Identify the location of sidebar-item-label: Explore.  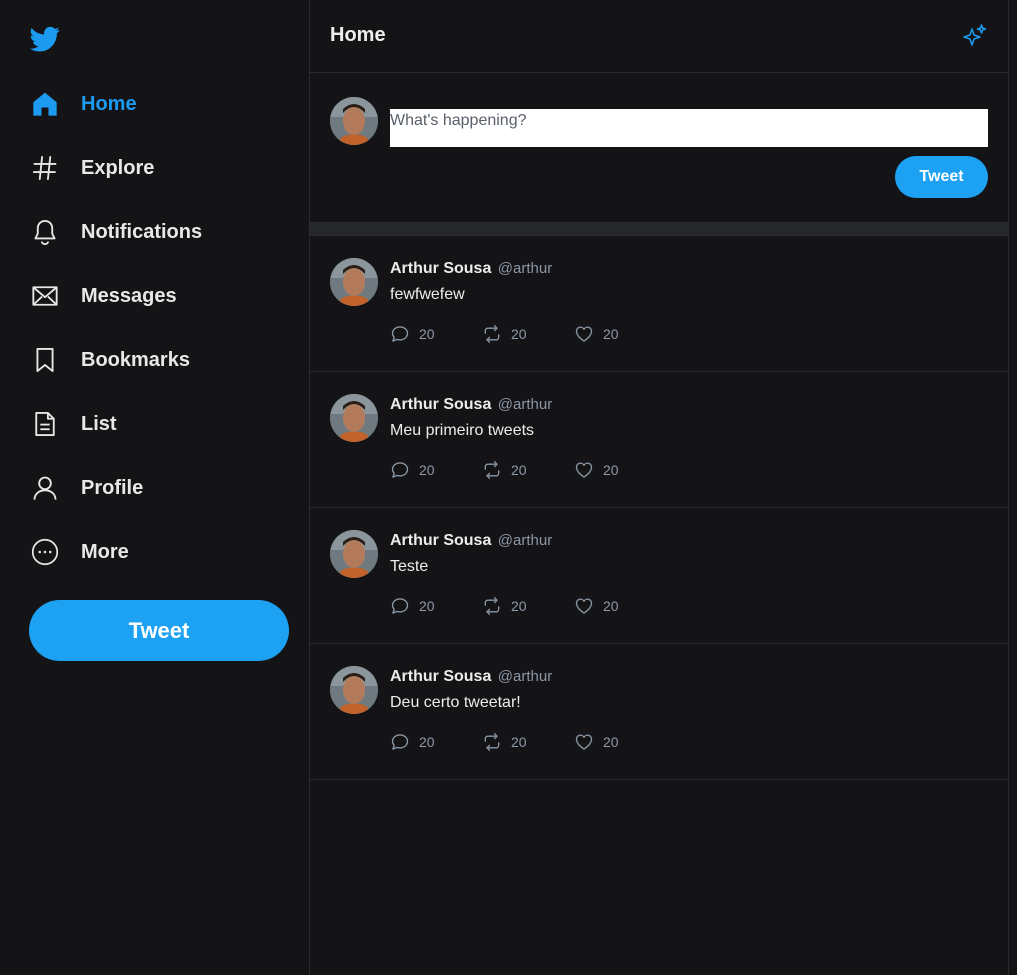
(118, 167).